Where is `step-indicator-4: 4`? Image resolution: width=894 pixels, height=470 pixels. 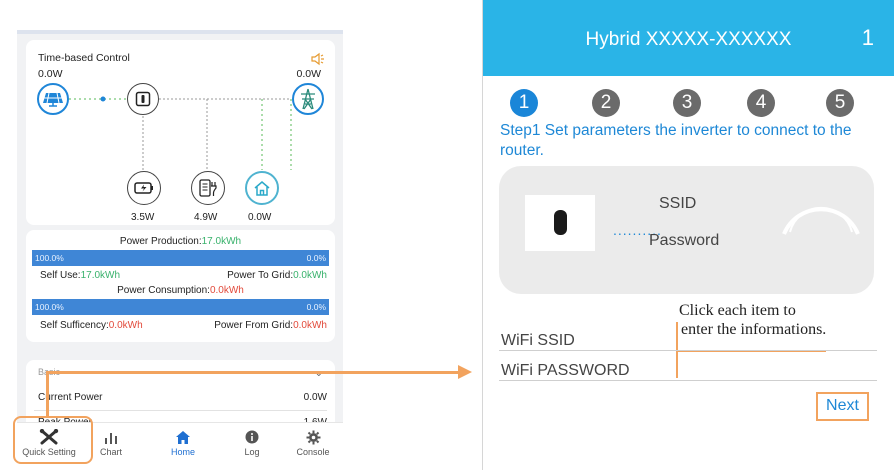 step-indicator-4: 4 is located at coordinates (761, 103).